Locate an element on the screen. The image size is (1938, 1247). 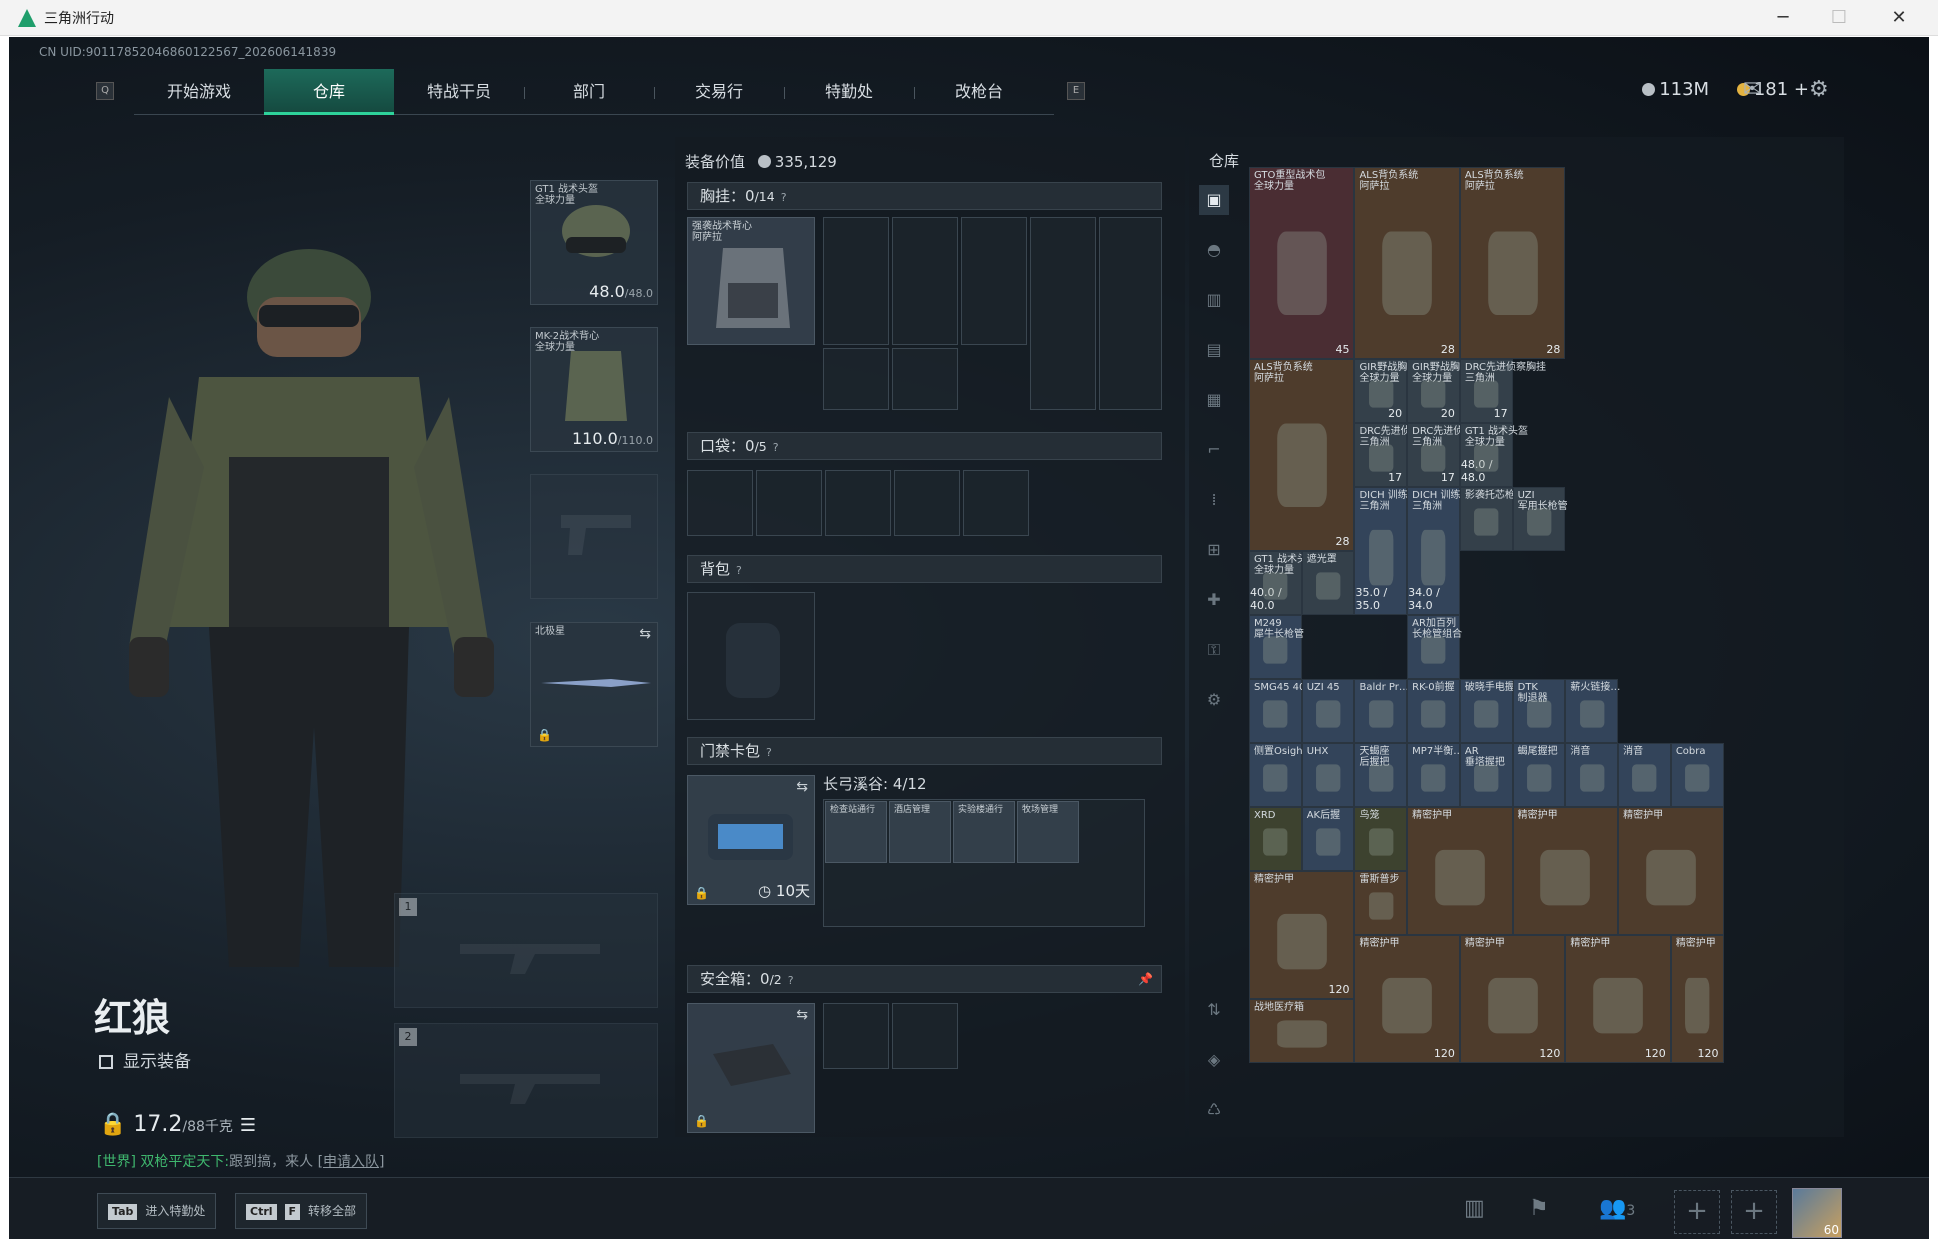
enter-special-ops-button: Tab 进入特勤处 is located at coordinates (157, 1211).